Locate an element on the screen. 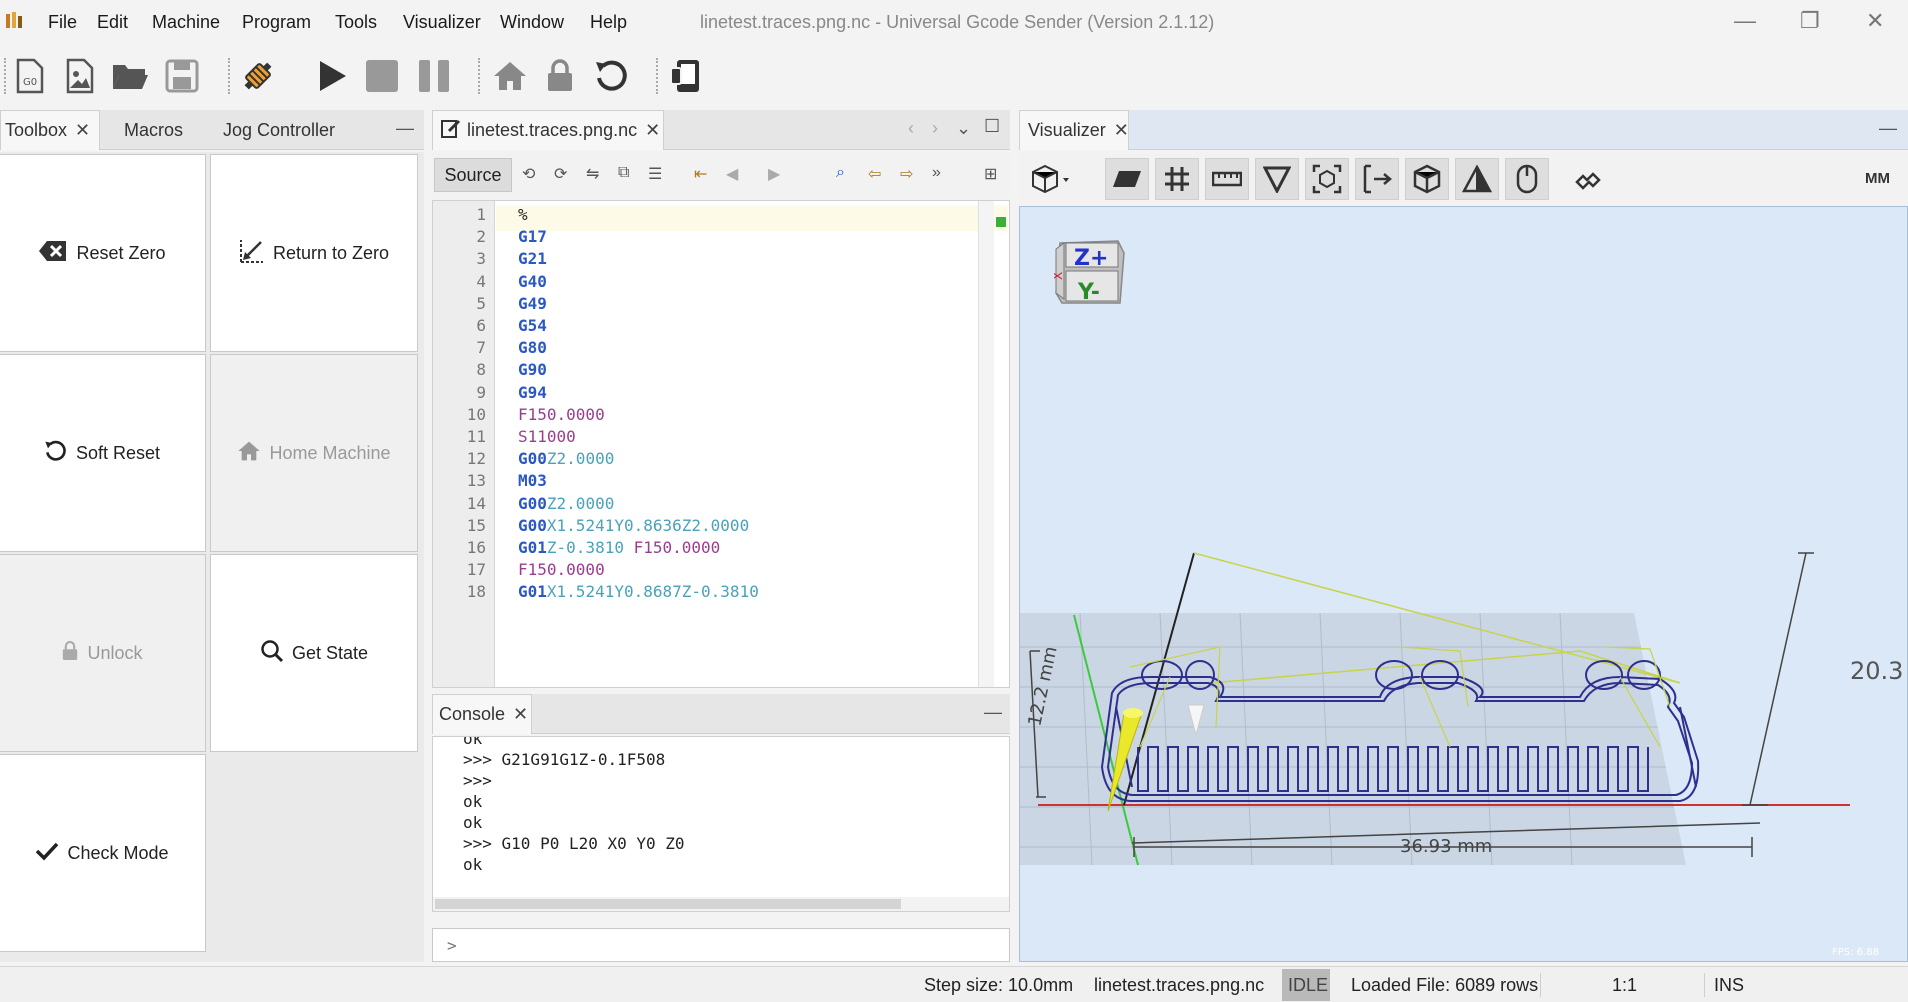 The image size is (1908, 1002). more-icon: » is located at coordinates (936, 173).